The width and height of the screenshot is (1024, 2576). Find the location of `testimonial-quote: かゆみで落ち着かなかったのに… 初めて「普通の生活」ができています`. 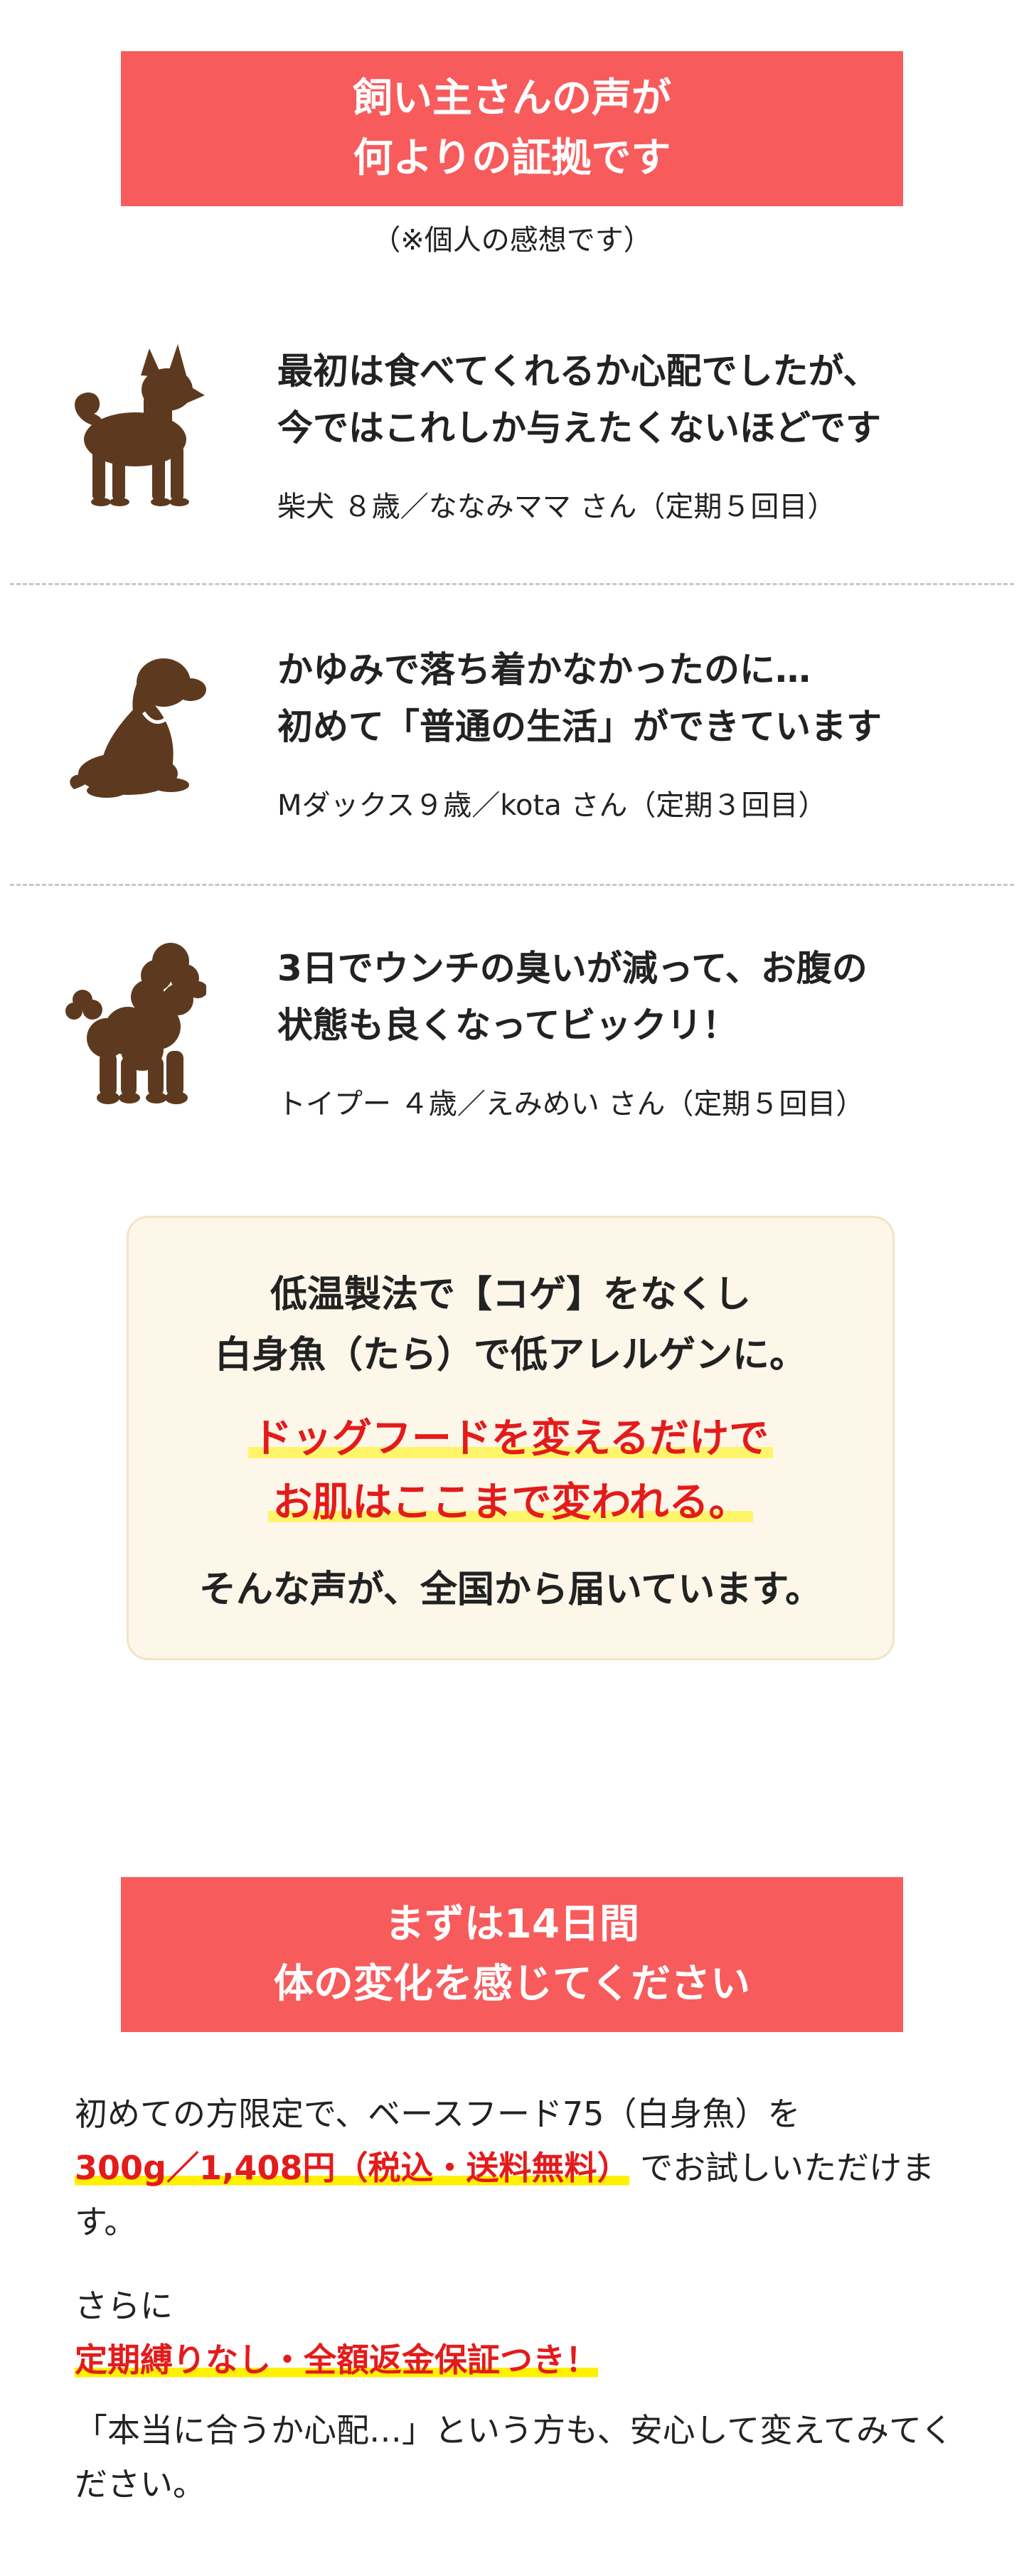

testimonial-quote: かゆみで落ち着かなかったのに… 初めて「普通の生活」ができています is located at coordinates (640, 698).